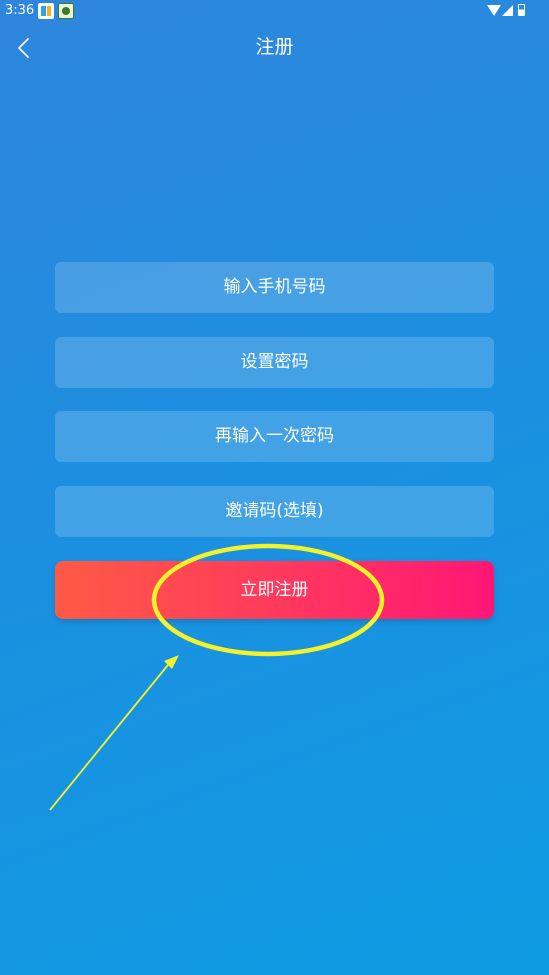  I want to click on battery-icon, so click(521, 10).